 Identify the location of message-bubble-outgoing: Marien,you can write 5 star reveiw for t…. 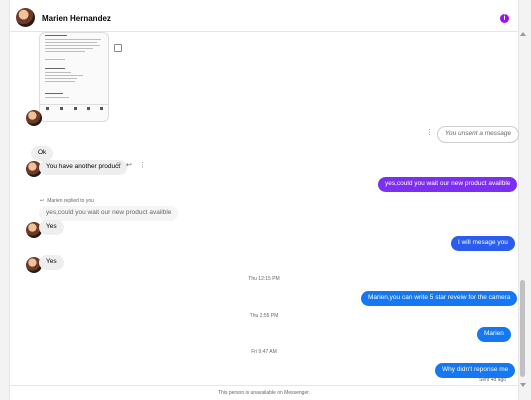
(439, 298).